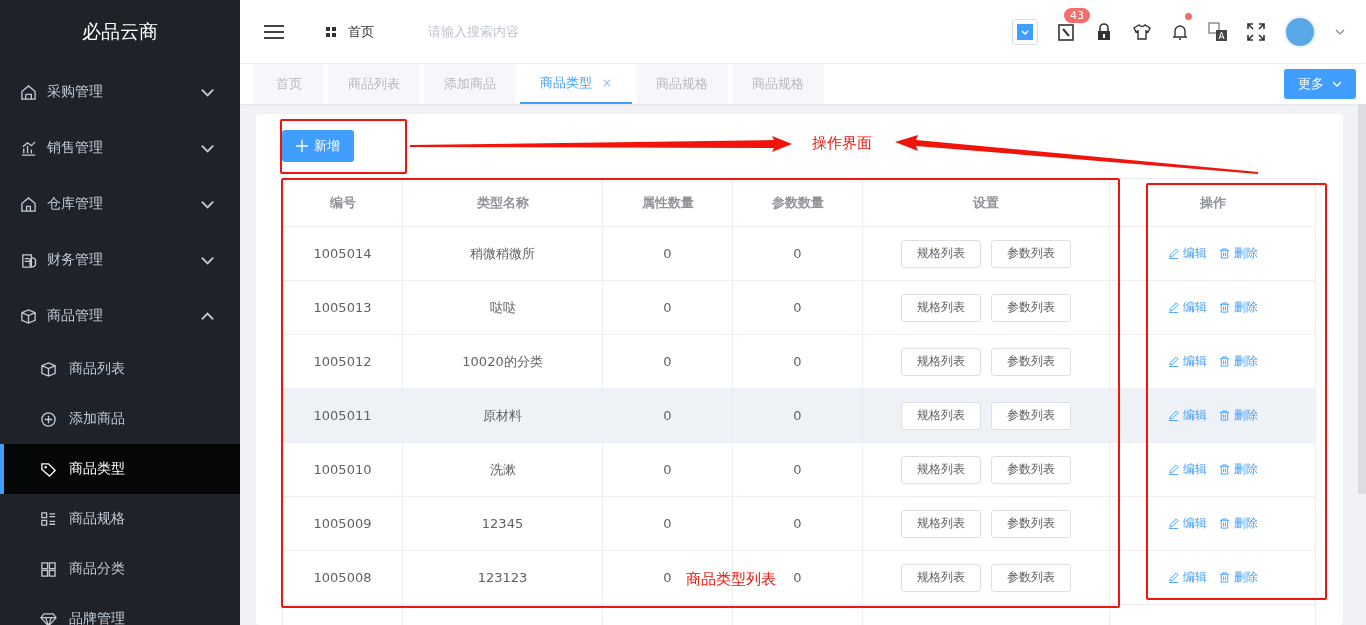  Describe the element at coordinates (1218, 31) in the screenshot. I see `translate-icon` at that location.